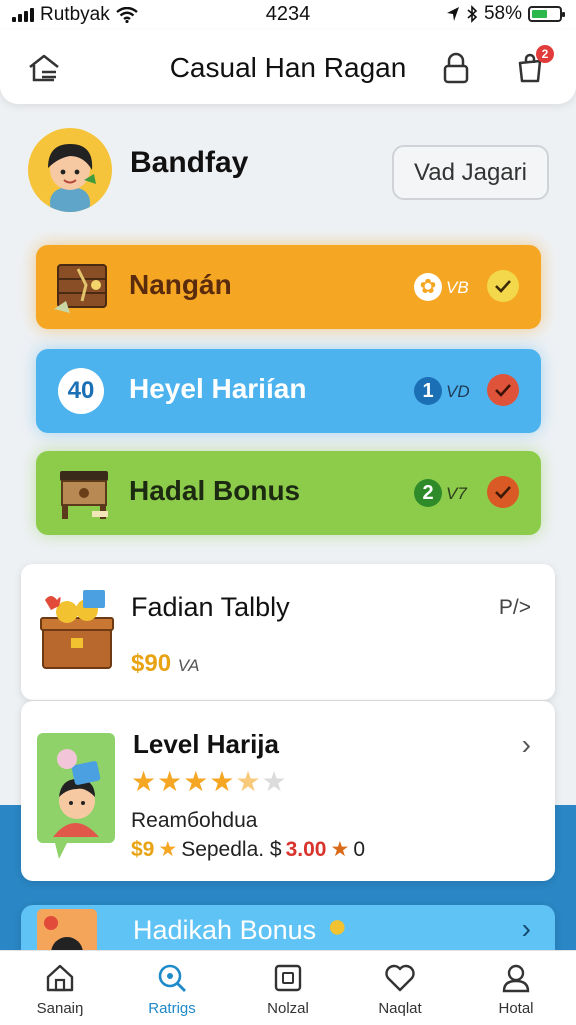  Describe the element at coordinates (206, 744) in the screenshot. I see `card-title: Level Harija` at that location.